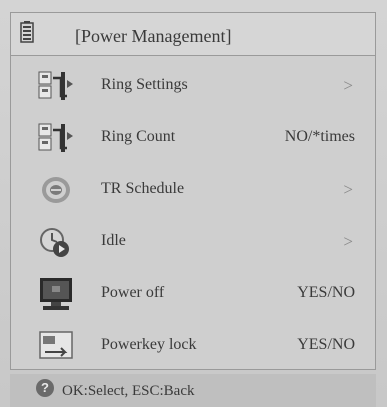 The image size is (387, 407). Describe the element at coordinates (56, 294) in the screenshot. I see `power-off-icon` at that location.